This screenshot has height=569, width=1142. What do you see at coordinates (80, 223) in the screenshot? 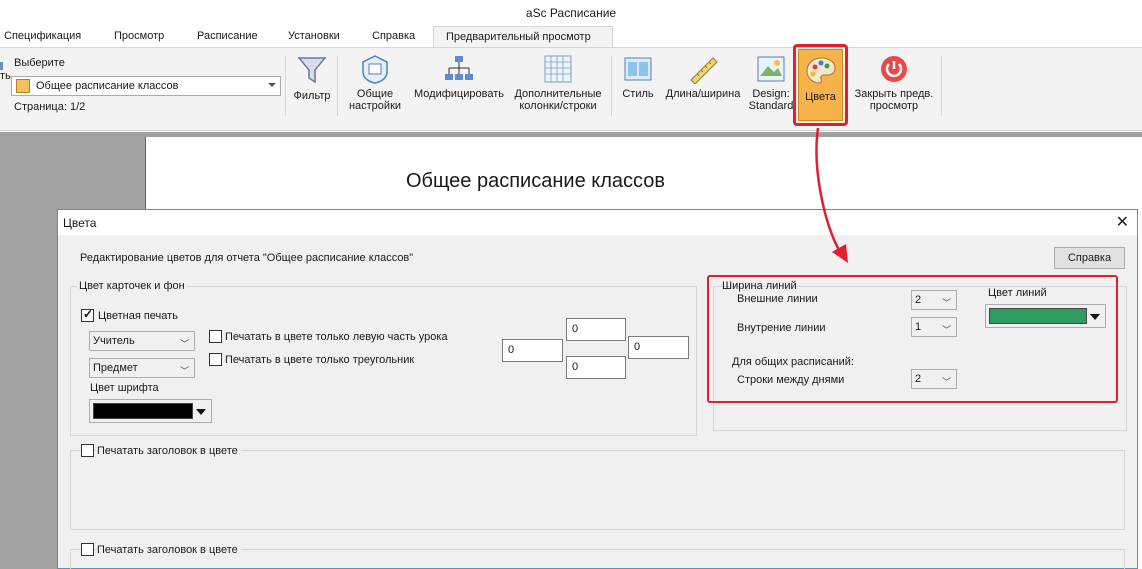
I see `dialog-title: Цвета` at bounding box center [80, 223].